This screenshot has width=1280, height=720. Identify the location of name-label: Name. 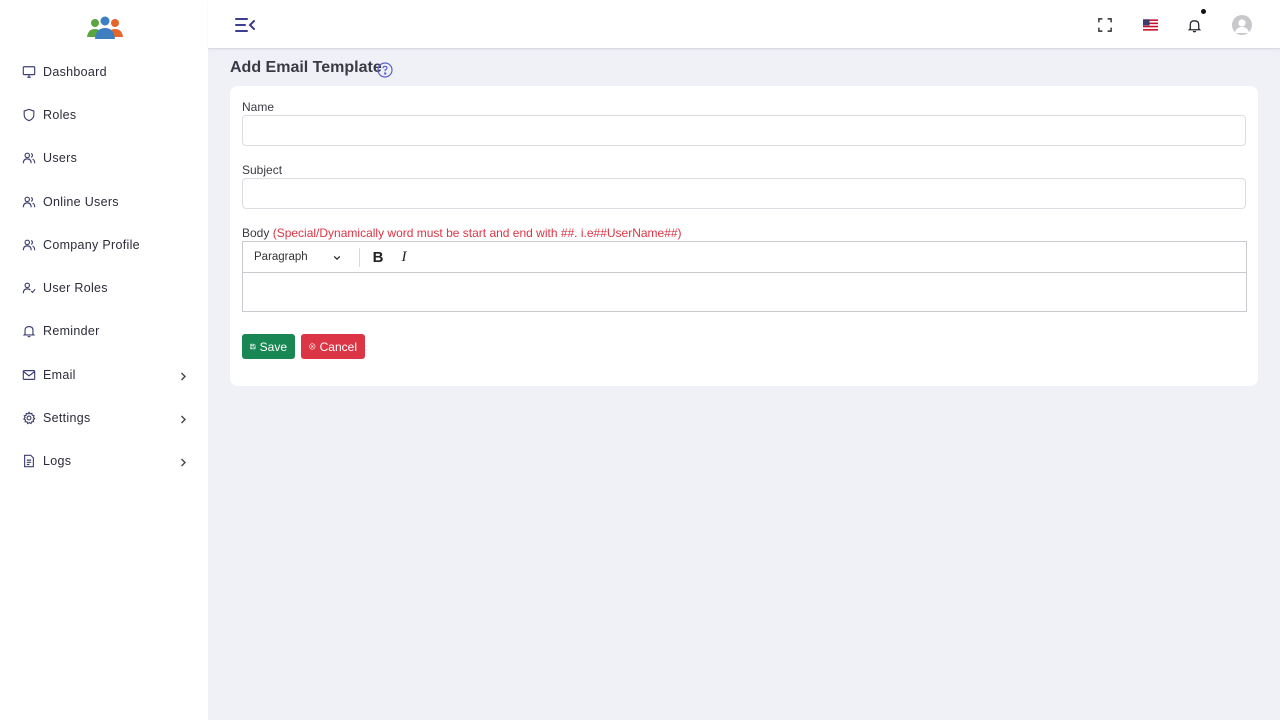
(258, 107).